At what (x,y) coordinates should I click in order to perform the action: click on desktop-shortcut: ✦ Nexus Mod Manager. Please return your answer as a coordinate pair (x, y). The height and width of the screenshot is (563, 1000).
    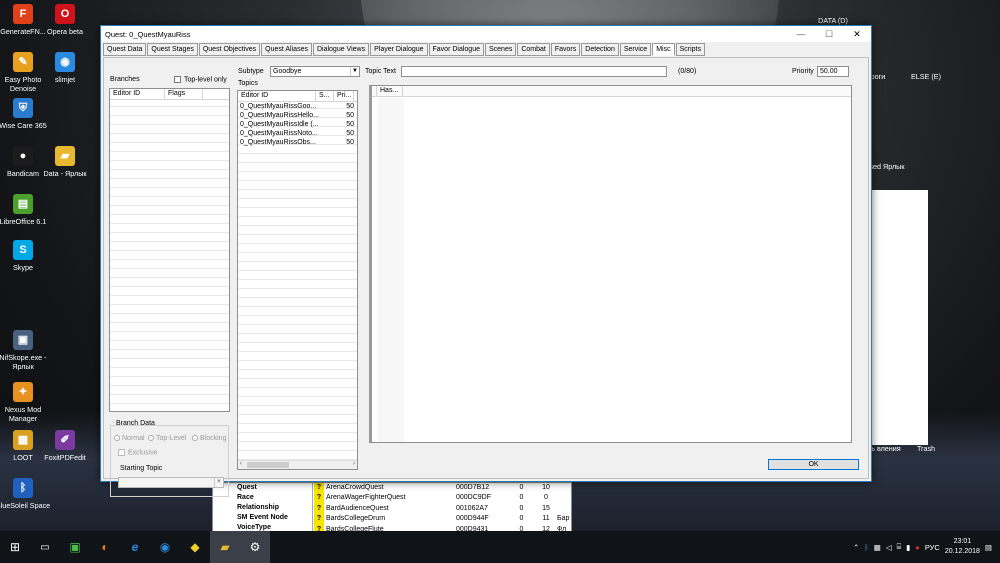
    Looking at the image, I should click on (25, 402).